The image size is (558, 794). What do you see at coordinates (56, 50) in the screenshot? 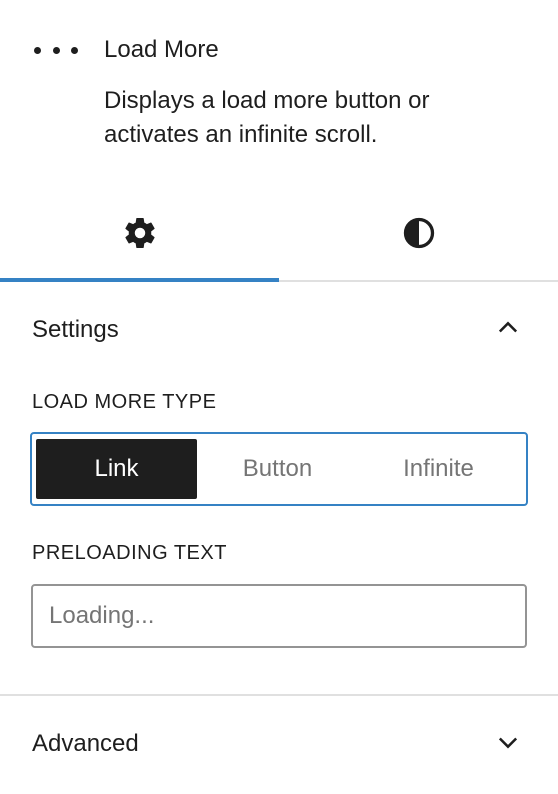
I see `ellipsis-icon` at bounding box center [56, 50].